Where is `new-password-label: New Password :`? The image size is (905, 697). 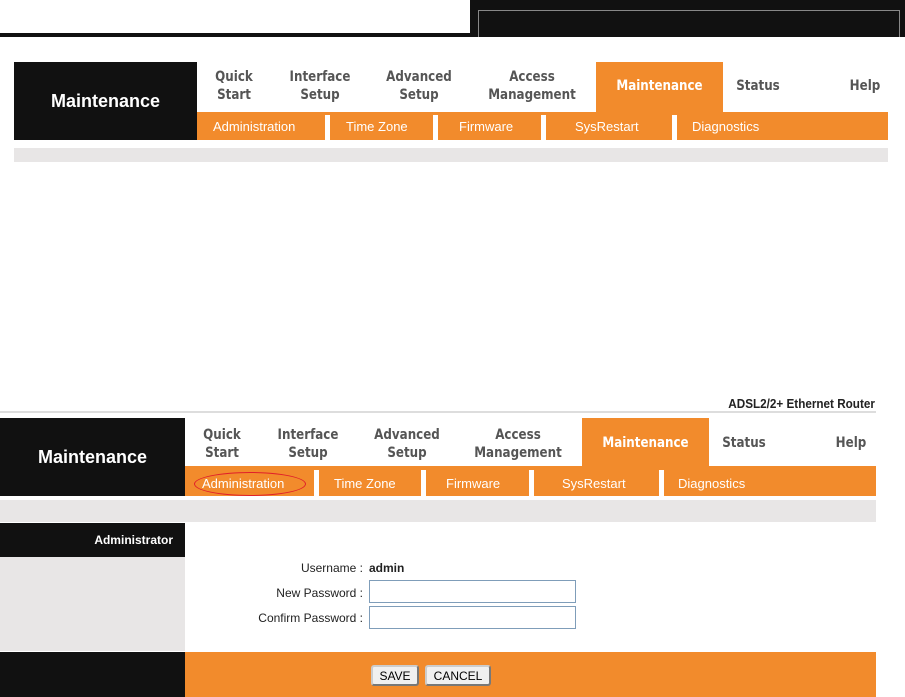
new-password-label: New Password : is located at coordinates (319, 593).